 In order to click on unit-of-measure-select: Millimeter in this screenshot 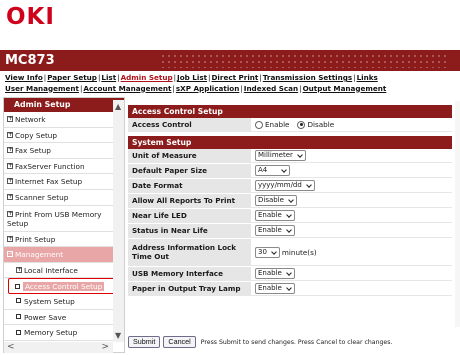, I will do `click(280, 155)`.